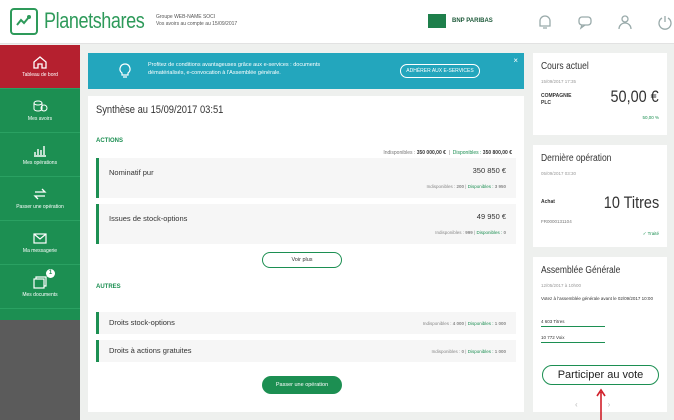 This screenshot has width=674, height=420. What do you see at coordinates (40, 75) in the screenshot?
I see `sidebar-item-label: Tableau de bord` at bounding box center [40, 75].